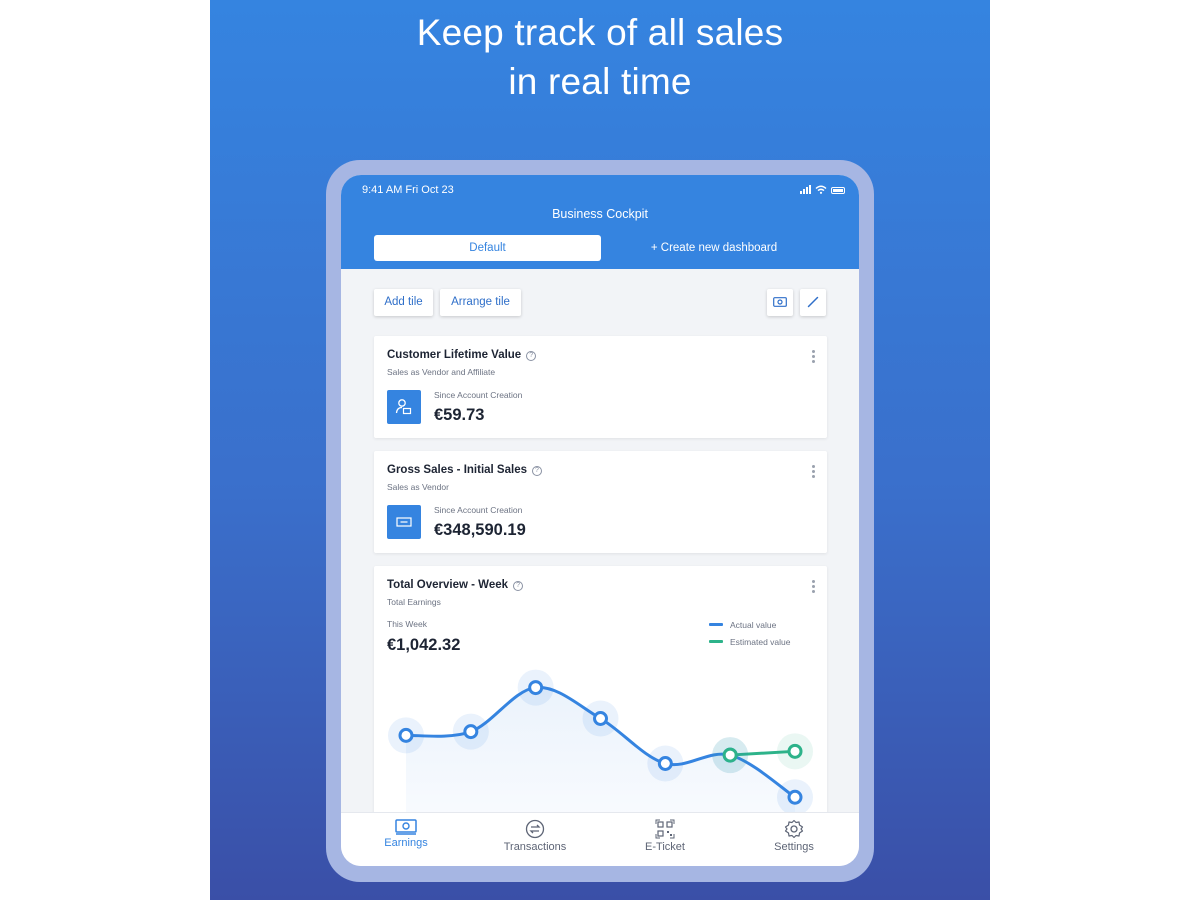 This screenshot has height=900, width=1200. Describe the element at coordinates (454, 355) in the screenshot. I see `card-title-text: Customer Lifetime Value` at that location.